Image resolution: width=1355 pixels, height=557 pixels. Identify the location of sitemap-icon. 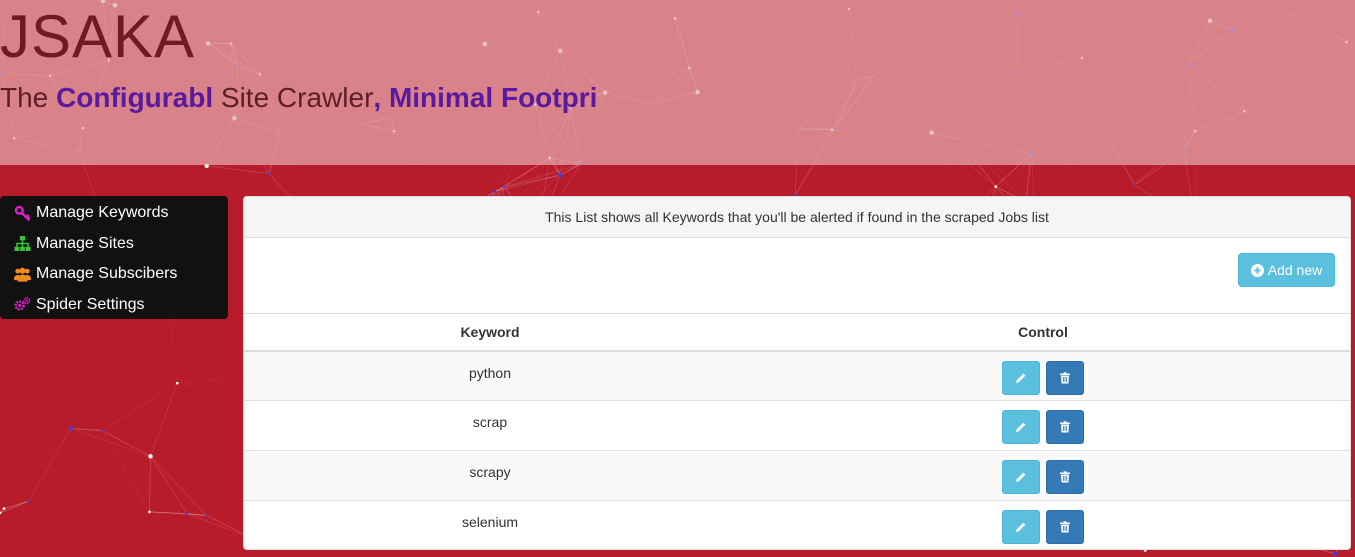
(22, 244).